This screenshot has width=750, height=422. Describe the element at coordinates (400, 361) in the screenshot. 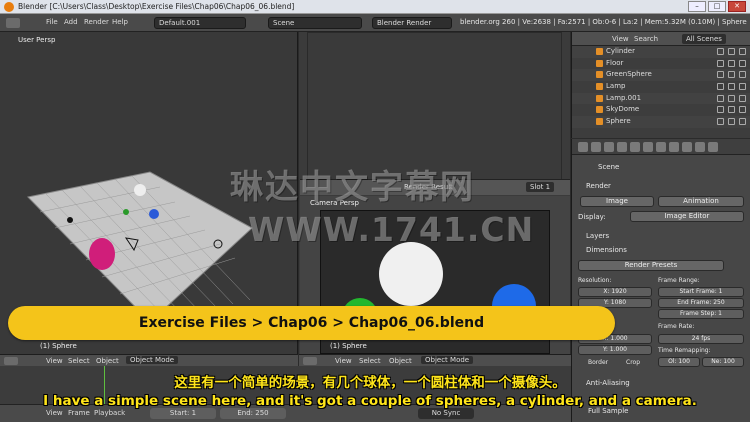

I see `right-object-menu: Object` at that location.